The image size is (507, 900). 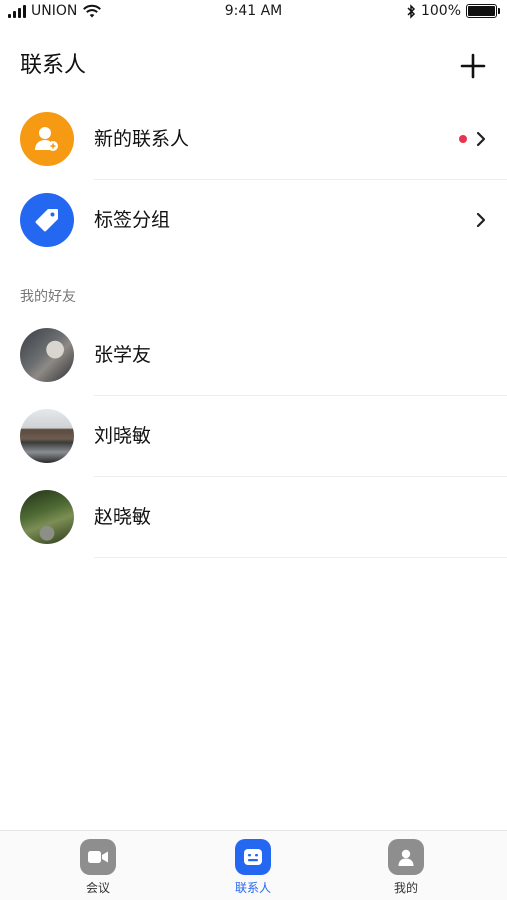 I want to click on battery-icon, so click(x=483, y=11).